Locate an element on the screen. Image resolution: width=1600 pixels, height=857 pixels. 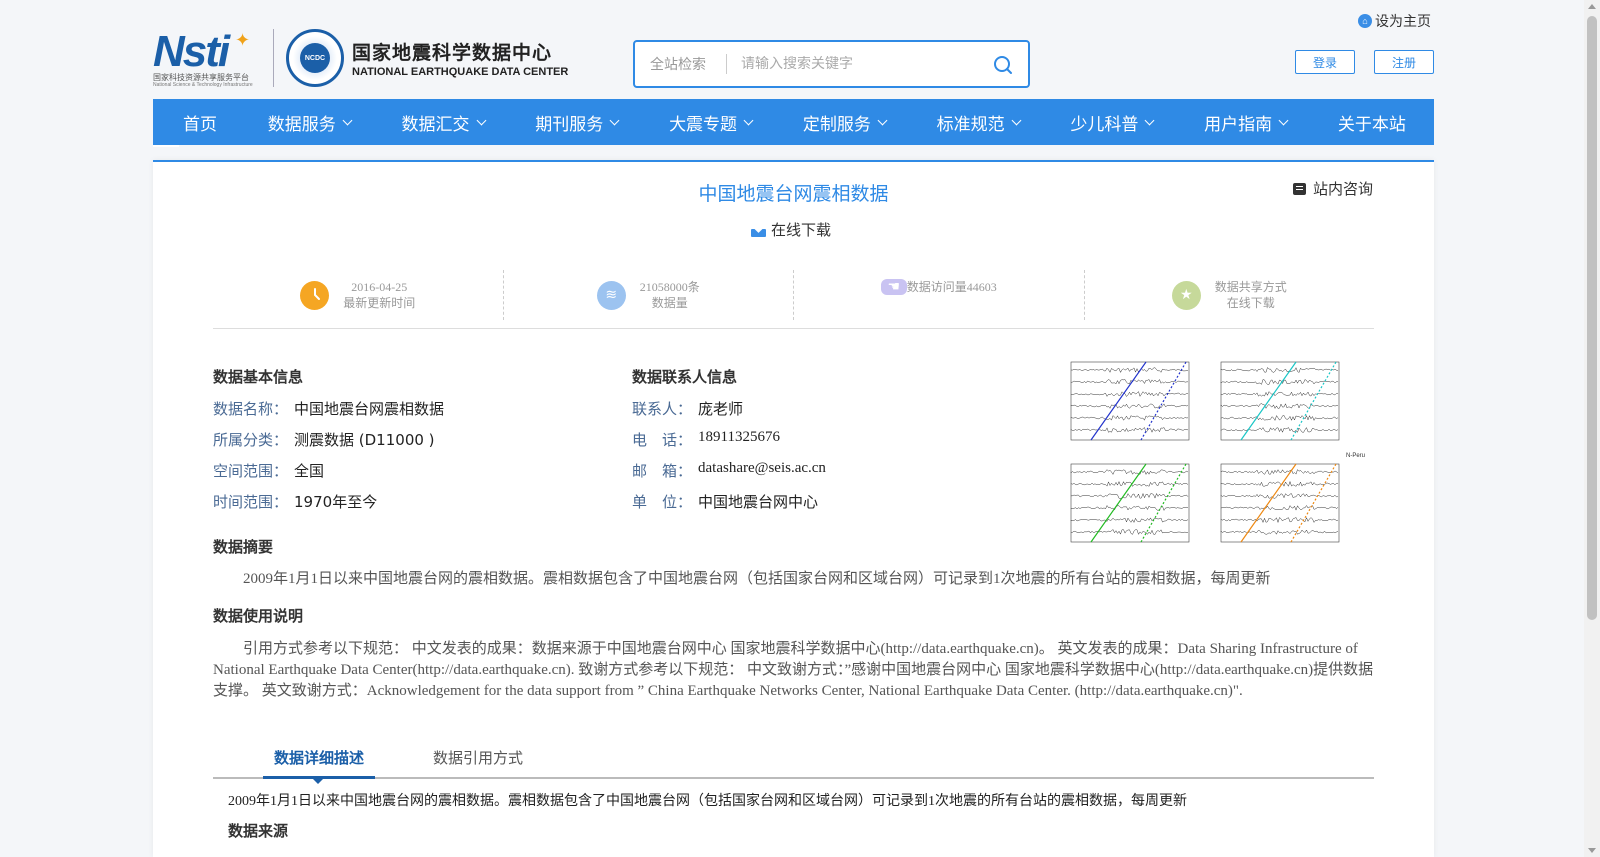
nav-item-6: 标准规范 is located at coordinates (979, 122).